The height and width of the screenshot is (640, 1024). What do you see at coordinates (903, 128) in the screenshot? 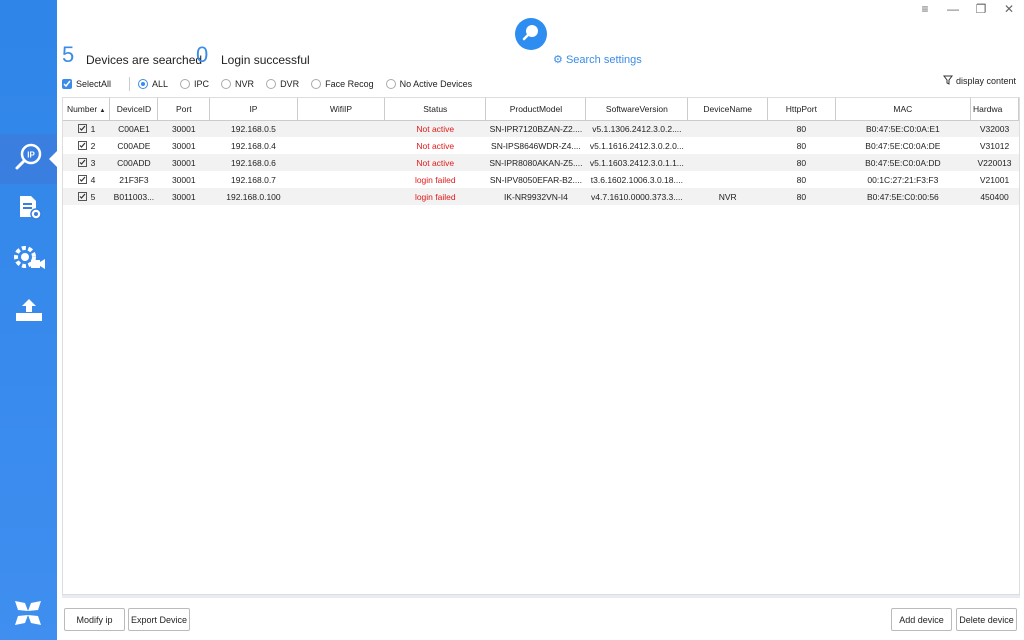
I see `cell-mac: B0:47:5E:C0:0A:E1` at bounding box center [903, 128].